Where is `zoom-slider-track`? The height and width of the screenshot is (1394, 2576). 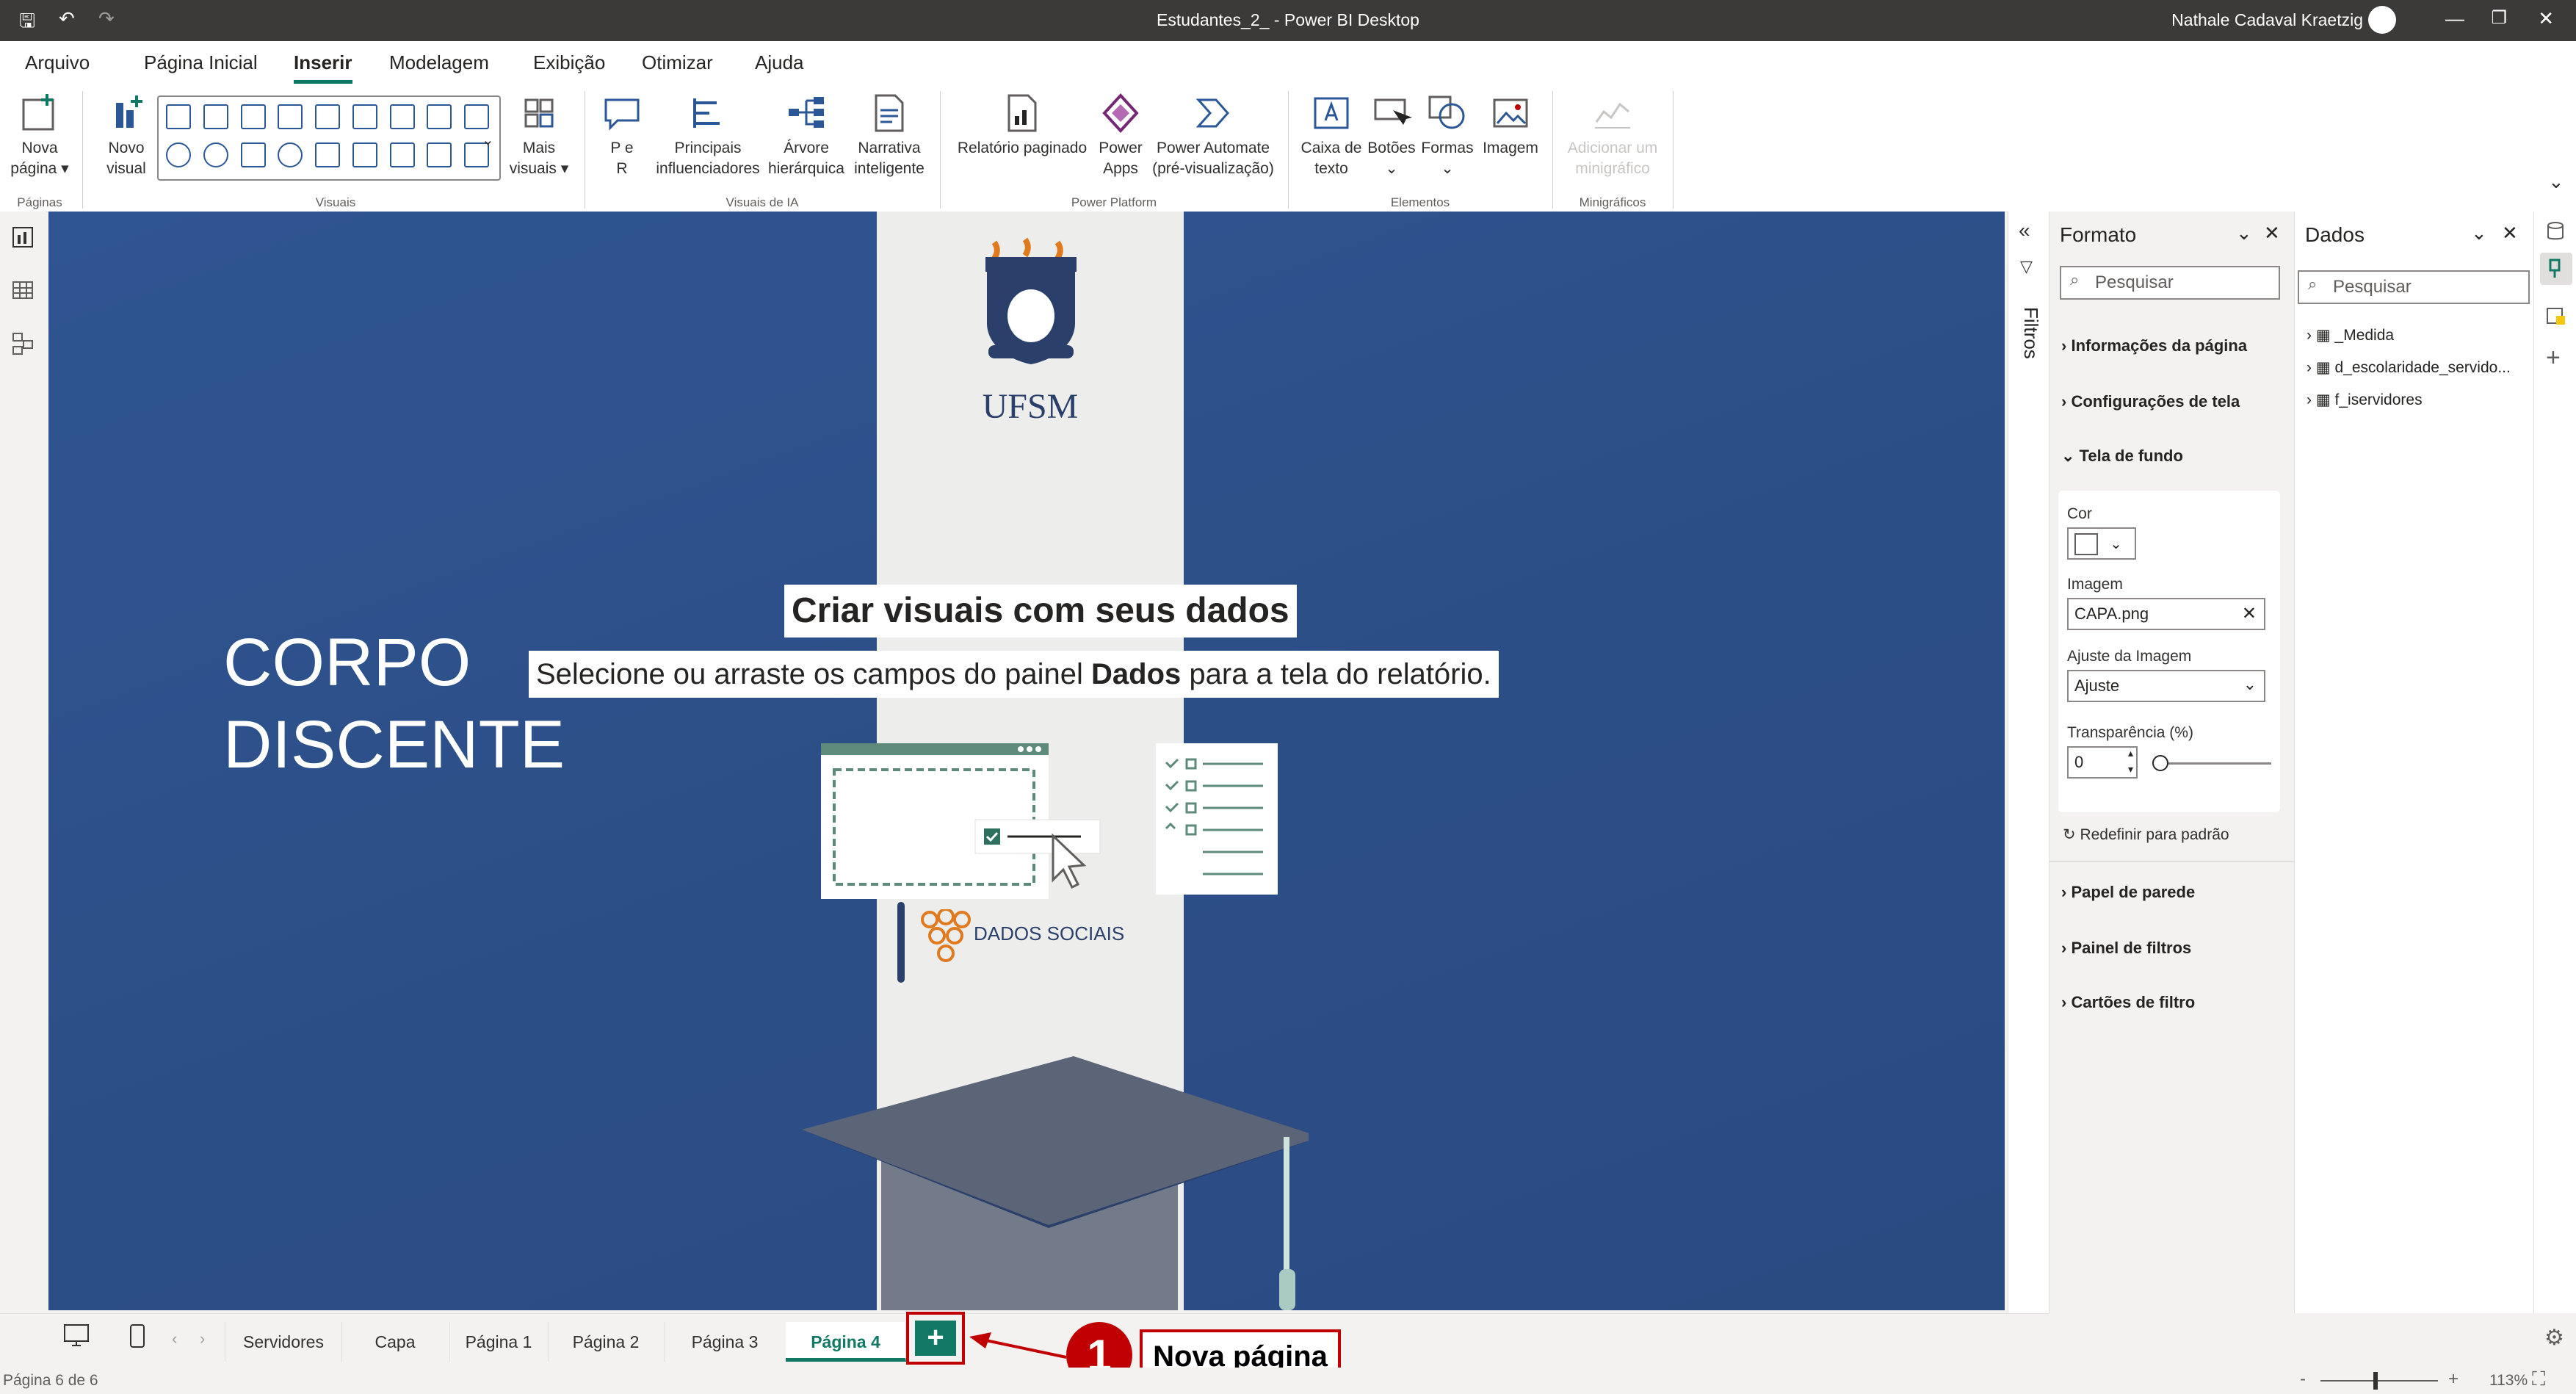
zoom-slider-track is located at coordinates (2379, 1381).